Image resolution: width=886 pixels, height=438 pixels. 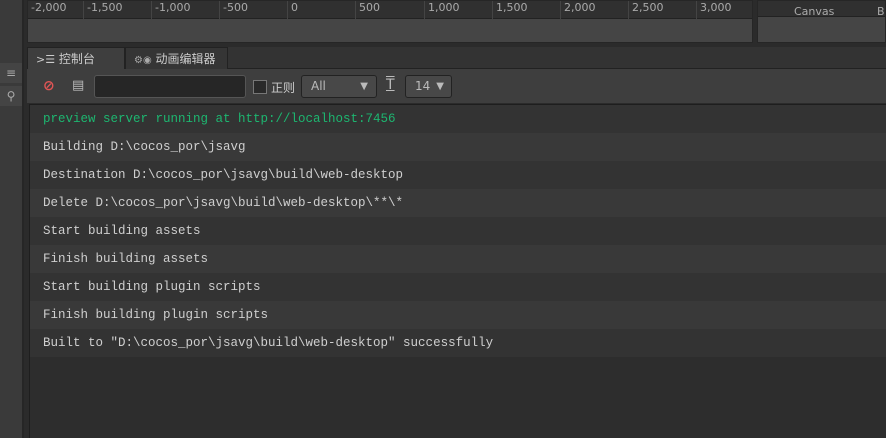 What do you see at coordinates (292, 10) in the screenshot?
I see `ruler-tick: 0` at bounding box center [292, 10].